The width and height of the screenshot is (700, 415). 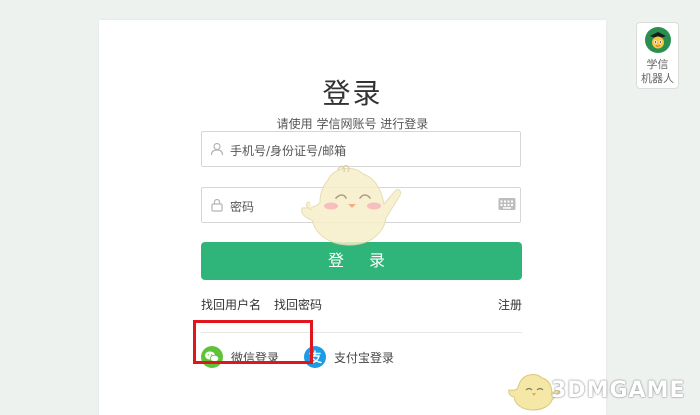 What do you see at coordinates (618, 390) in the screenshot?
I see `watermark-text: 3DMGAME` at bounding box center [618, 390].